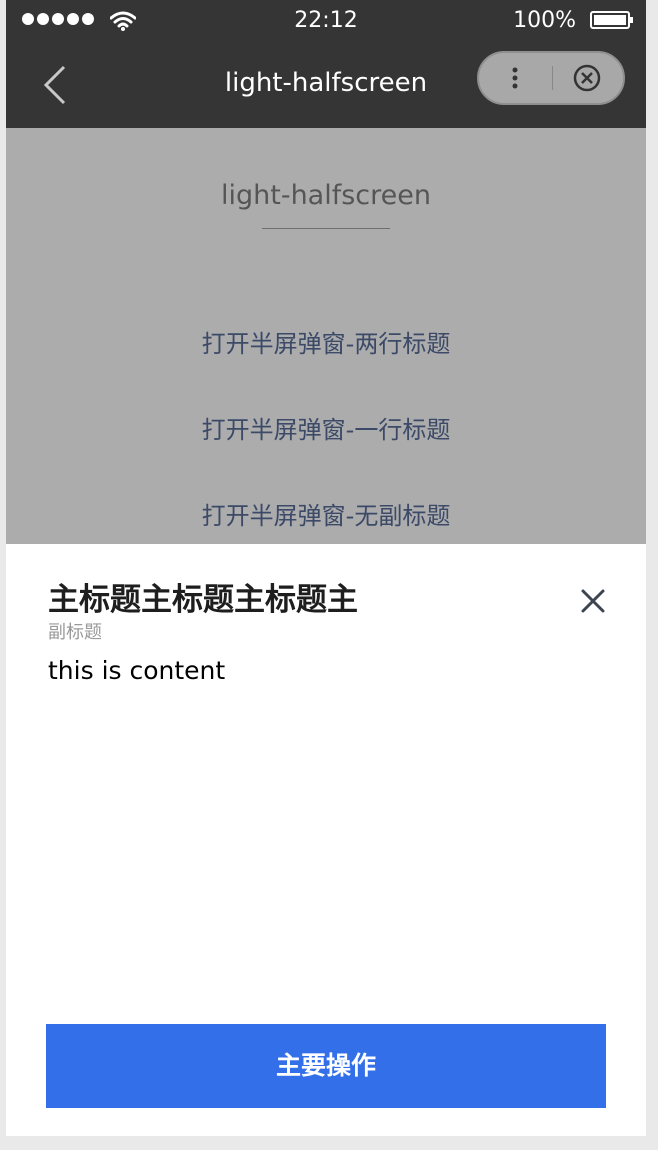 The image size is (658, 1150). Describe the element at coordinates (203, 600) in the screenshot. I see `dialog-title: 主标题主标题主标题主` at that location.